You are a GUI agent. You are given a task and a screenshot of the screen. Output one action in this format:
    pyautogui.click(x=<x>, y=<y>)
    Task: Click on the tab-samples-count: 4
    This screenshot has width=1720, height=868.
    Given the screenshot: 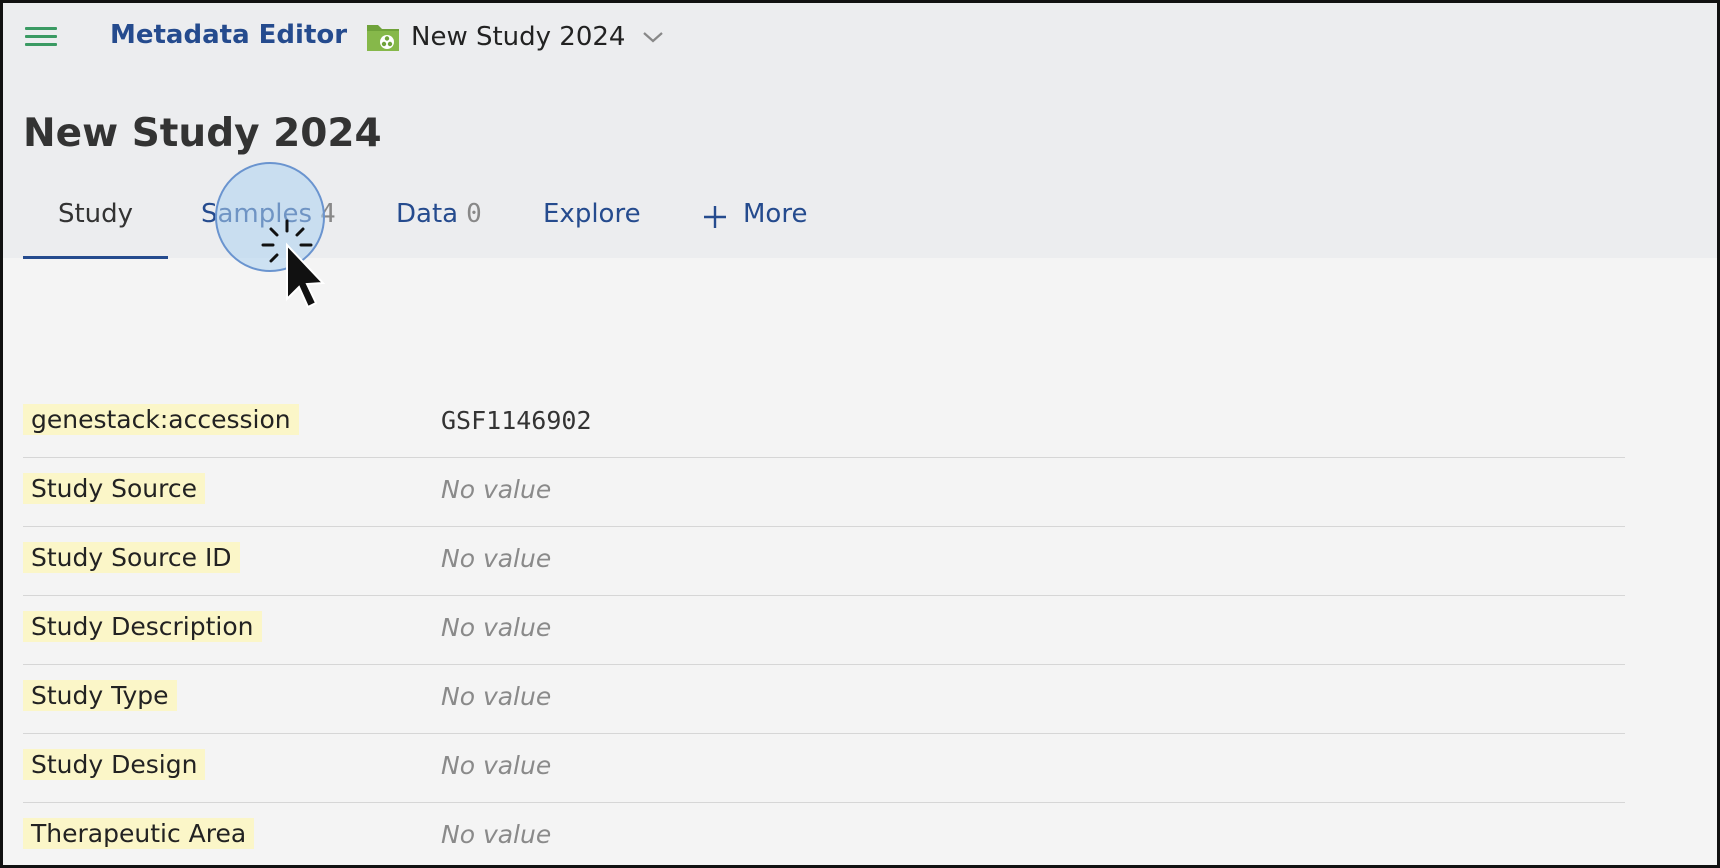 What is the action you would take?
    pyautogui.click(x=328, y=214)
    